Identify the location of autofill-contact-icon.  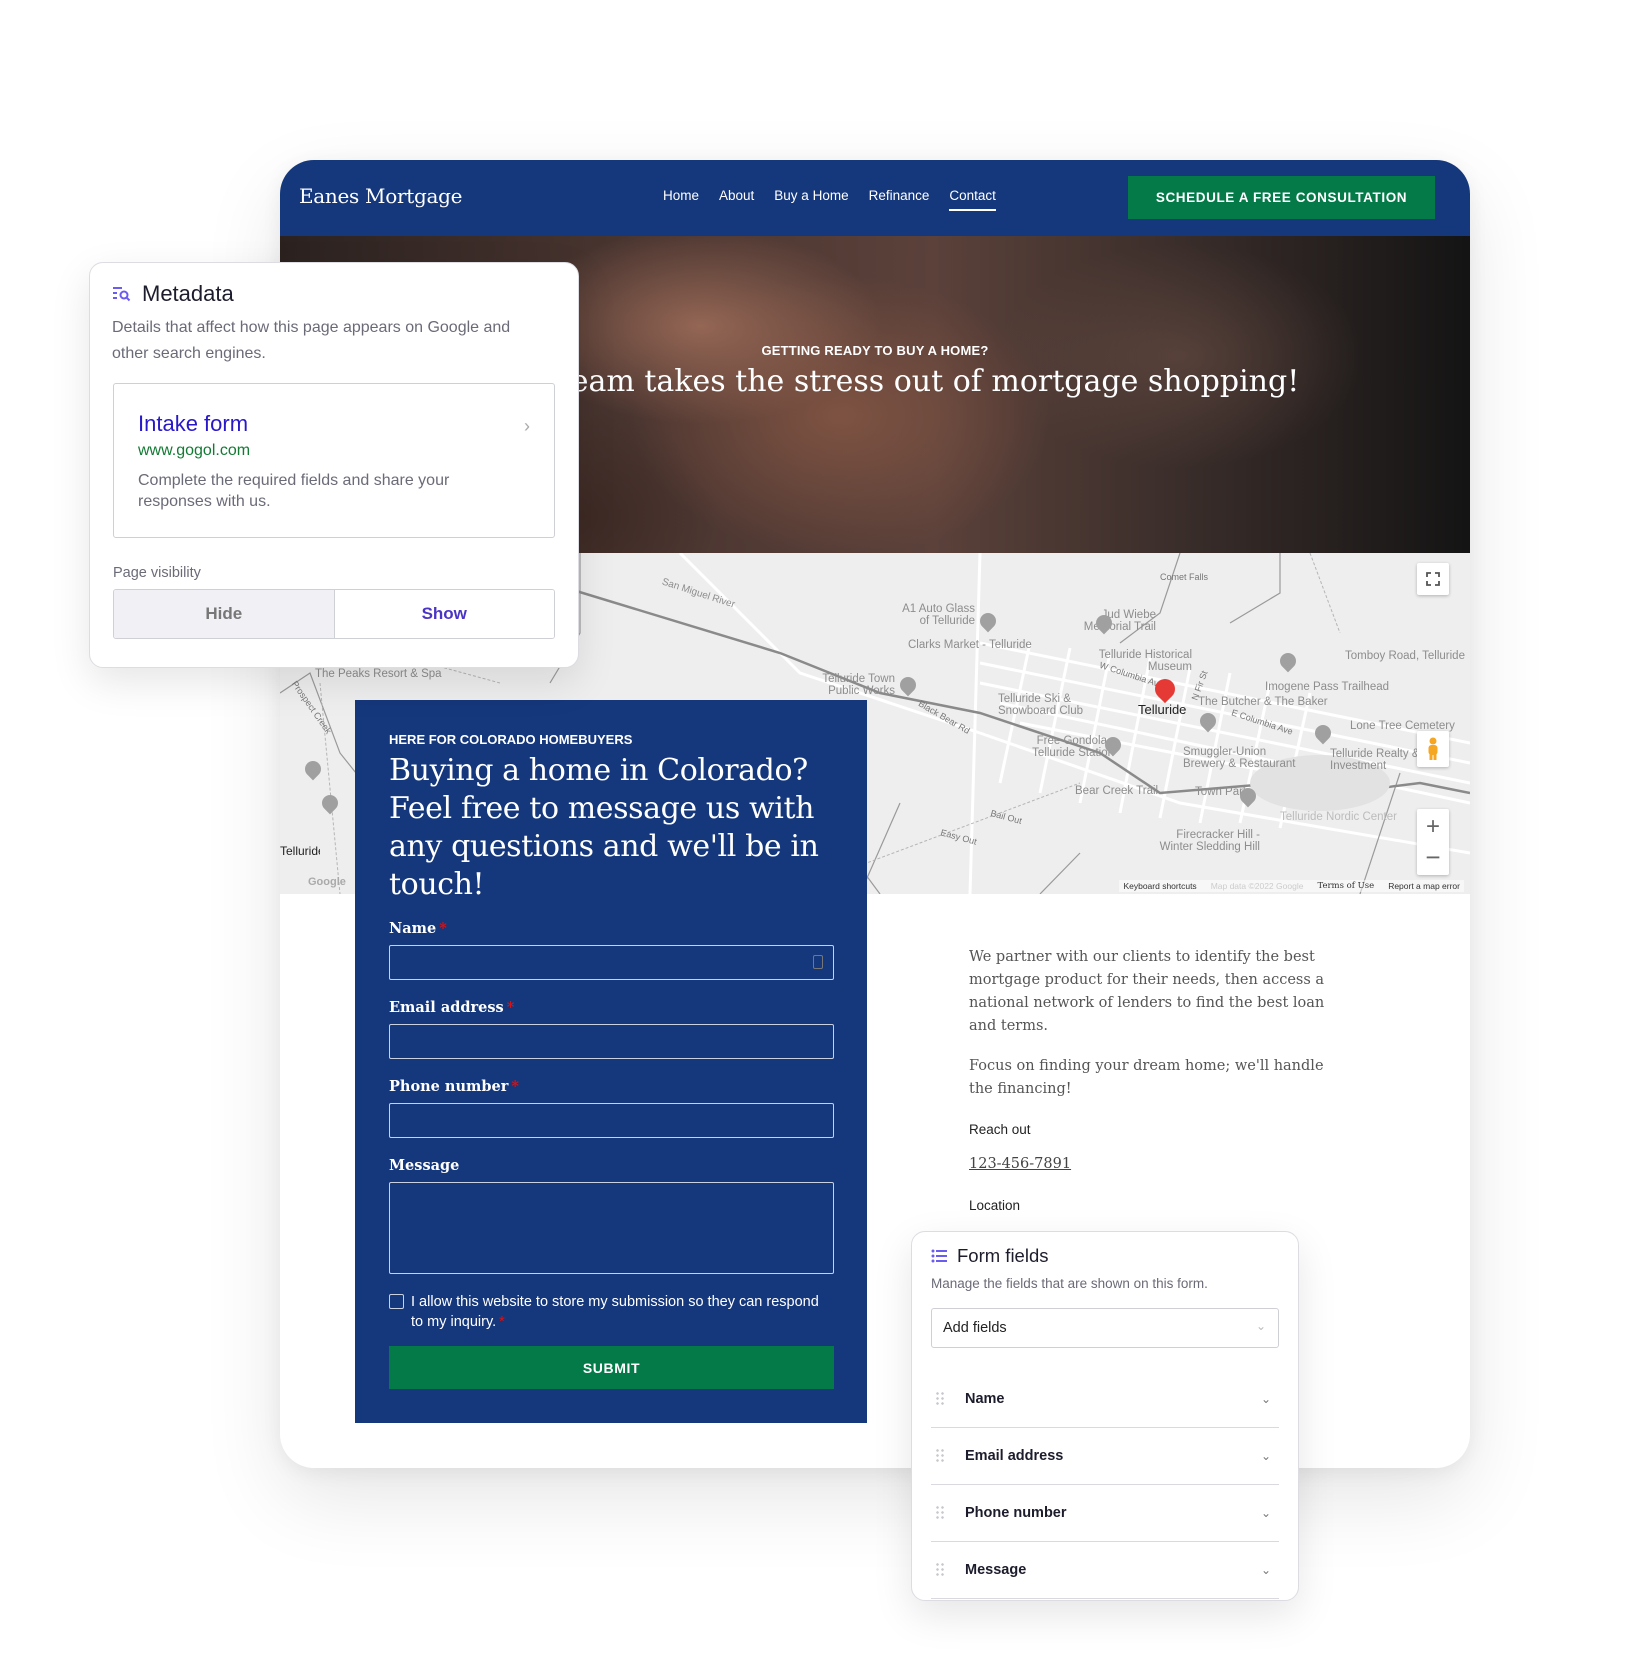
(818, 962).